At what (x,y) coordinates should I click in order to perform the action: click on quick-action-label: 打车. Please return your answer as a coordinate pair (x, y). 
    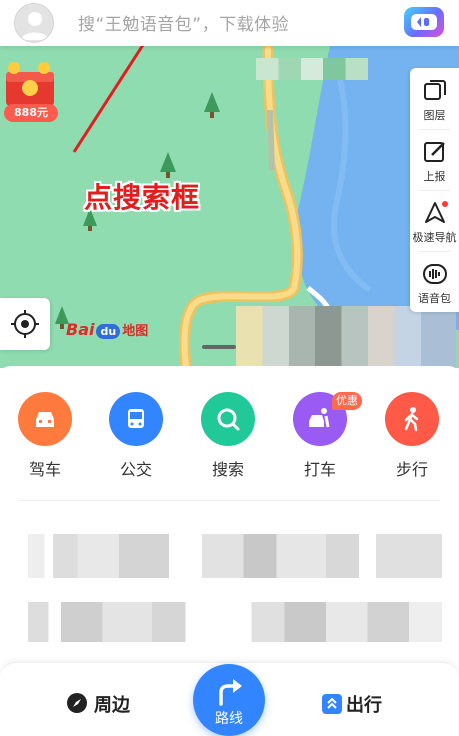
    Looking at the image, I should click on (319, 469).